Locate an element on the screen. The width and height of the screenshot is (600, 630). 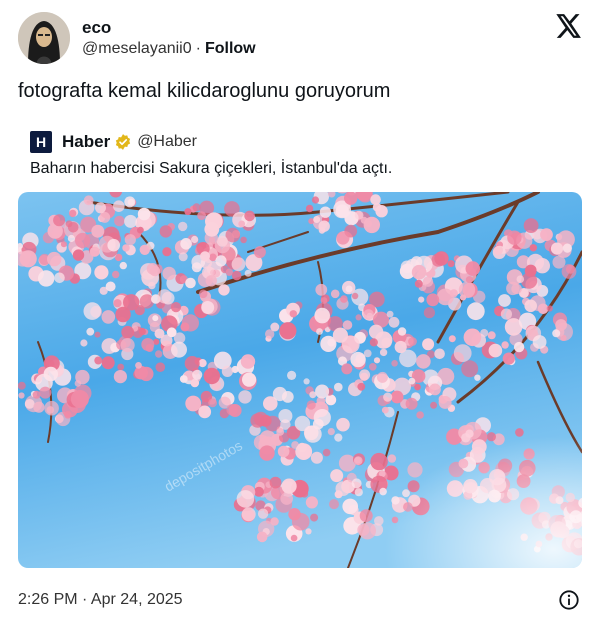
author-handle: @meselayanii0 is located at coordinates (137, 48).